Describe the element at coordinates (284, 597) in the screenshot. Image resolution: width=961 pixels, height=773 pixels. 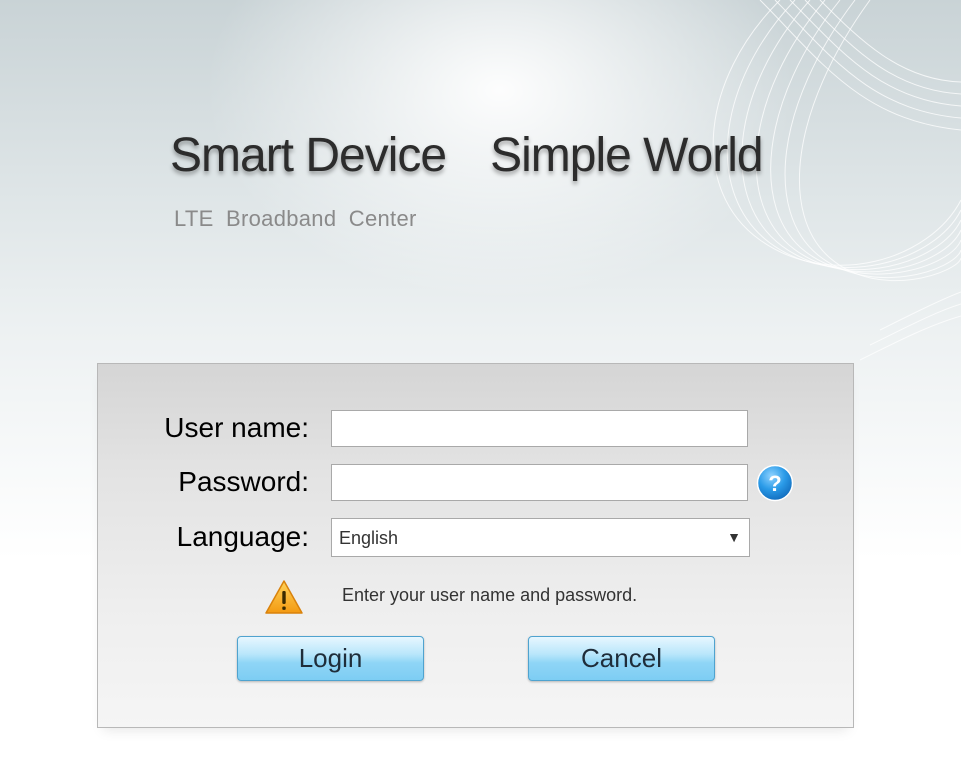
I see `warning-triangle-icon` at that location.